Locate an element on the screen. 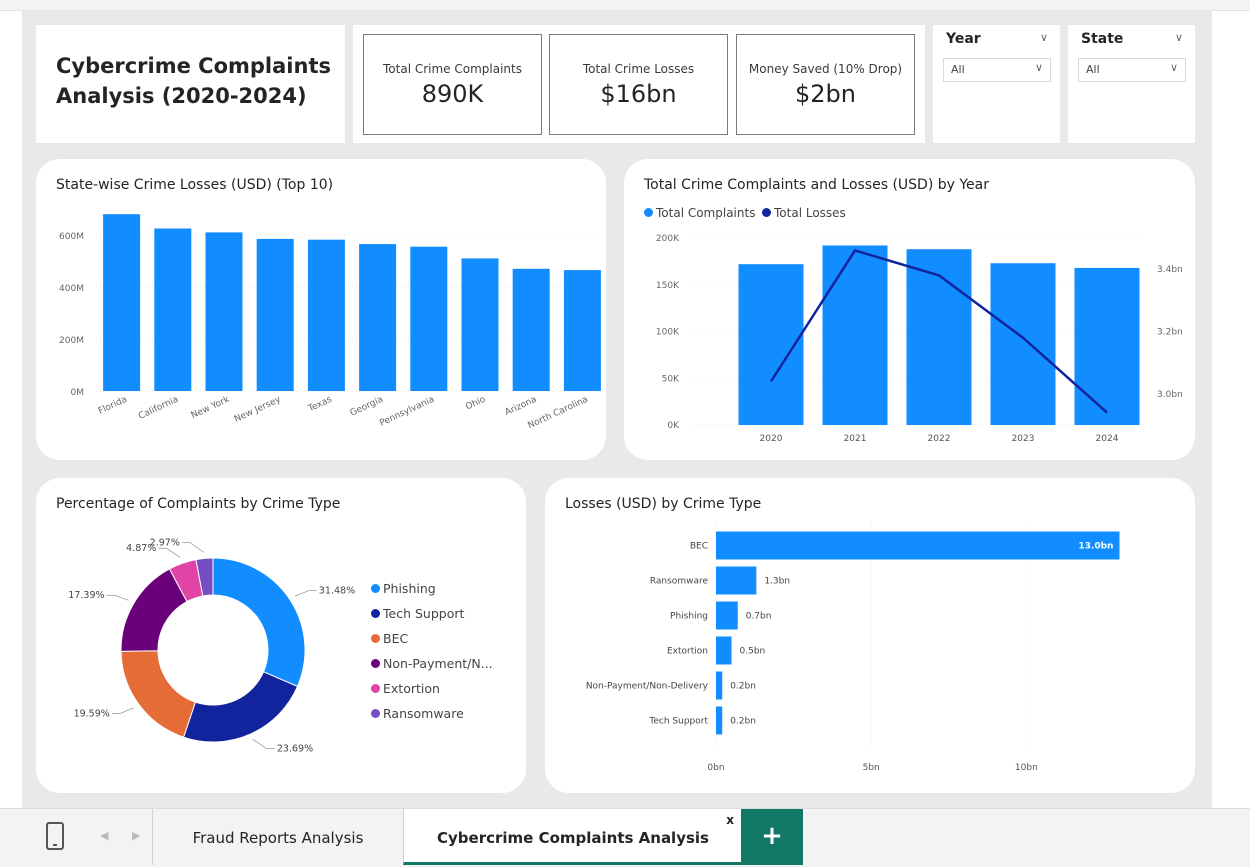  legend-item: Tech Support is located at coordinates (417, 613).